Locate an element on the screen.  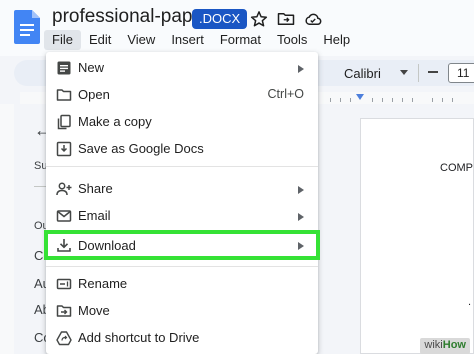
file-menu-add-shortcut-to-drive: Add shortcut to Drive is located at coordinates (182, 339).